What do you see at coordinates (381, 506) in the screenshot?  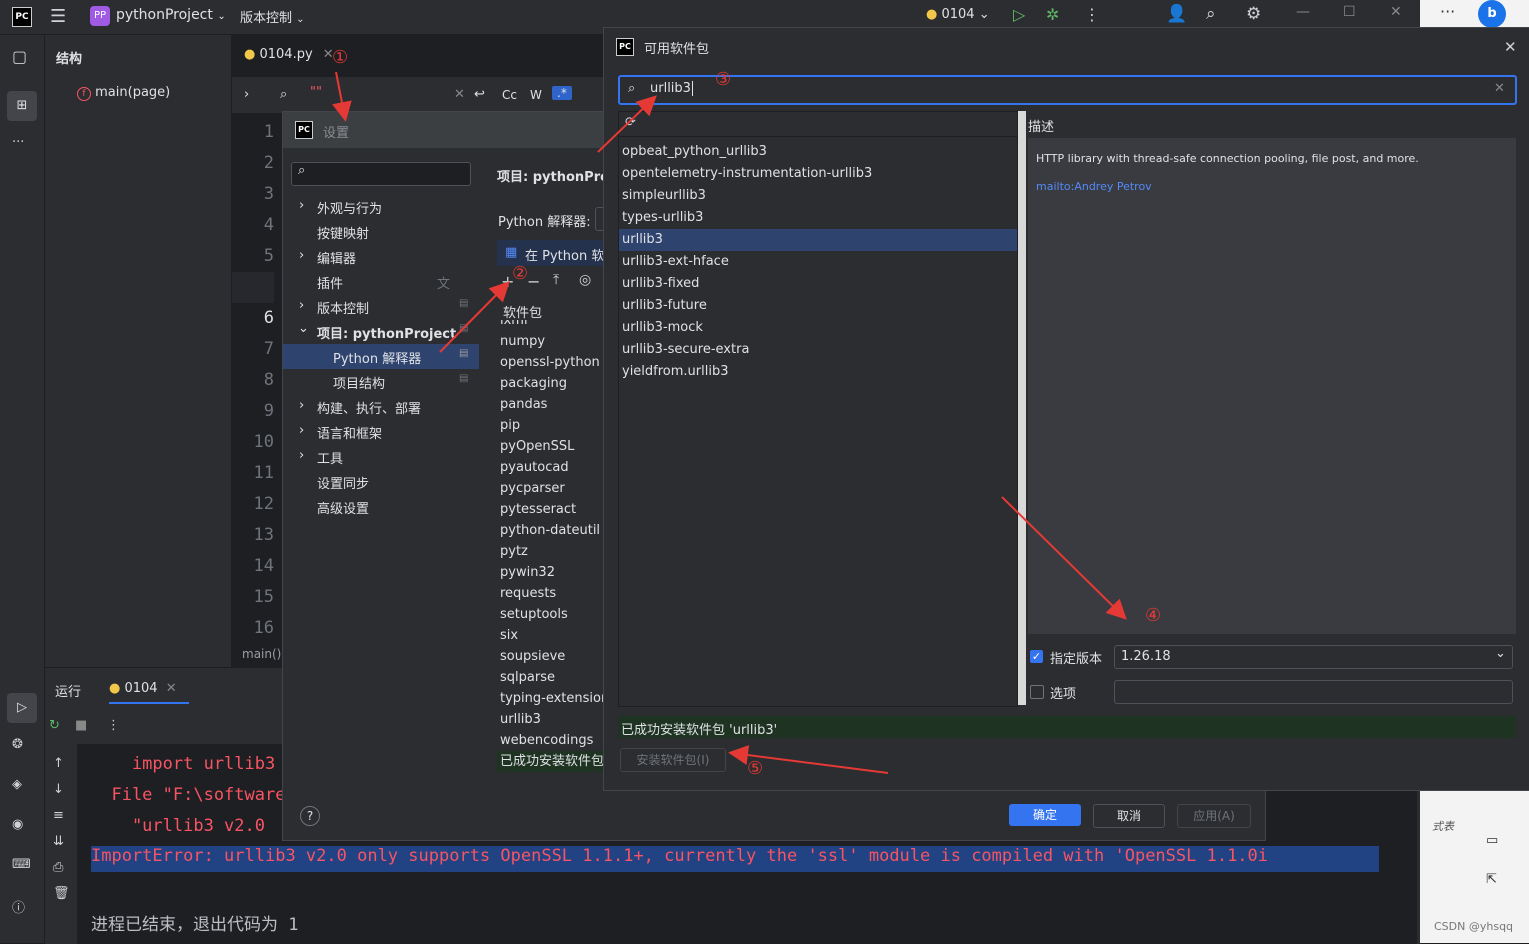 I see `tree-item: 高级设置` at bounding box center [381, 506].